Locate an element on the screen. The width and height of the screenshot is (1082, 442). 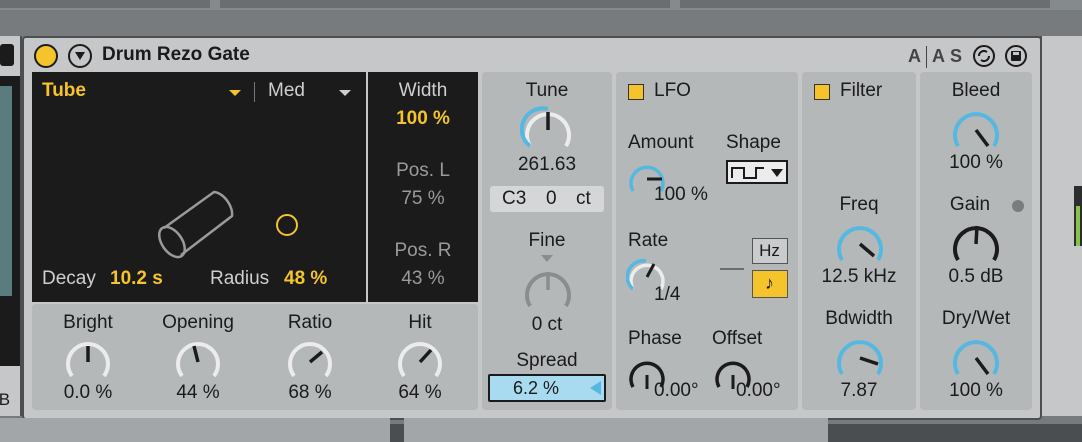
gain-value: 0.5 dB is located at coordinates (976, 276).